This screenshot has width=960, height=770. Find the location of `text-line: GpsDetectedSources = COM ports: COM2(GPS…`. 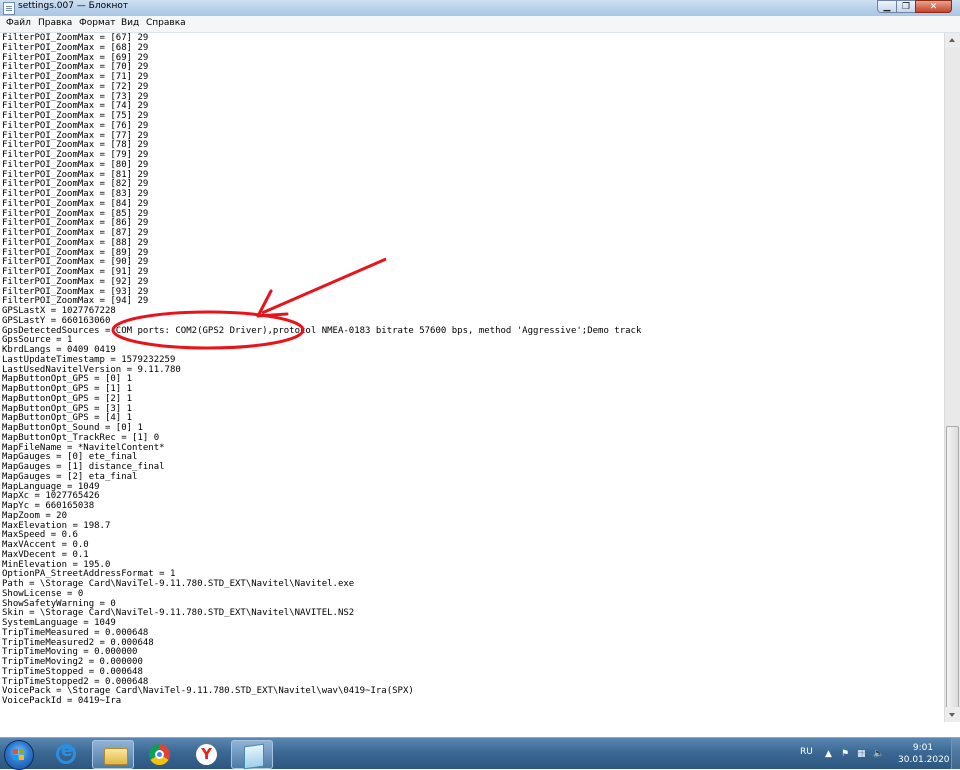

text-line: GpsDetectedSources = COM ports: COM2(GPS… is located at coordinates (322, 330).